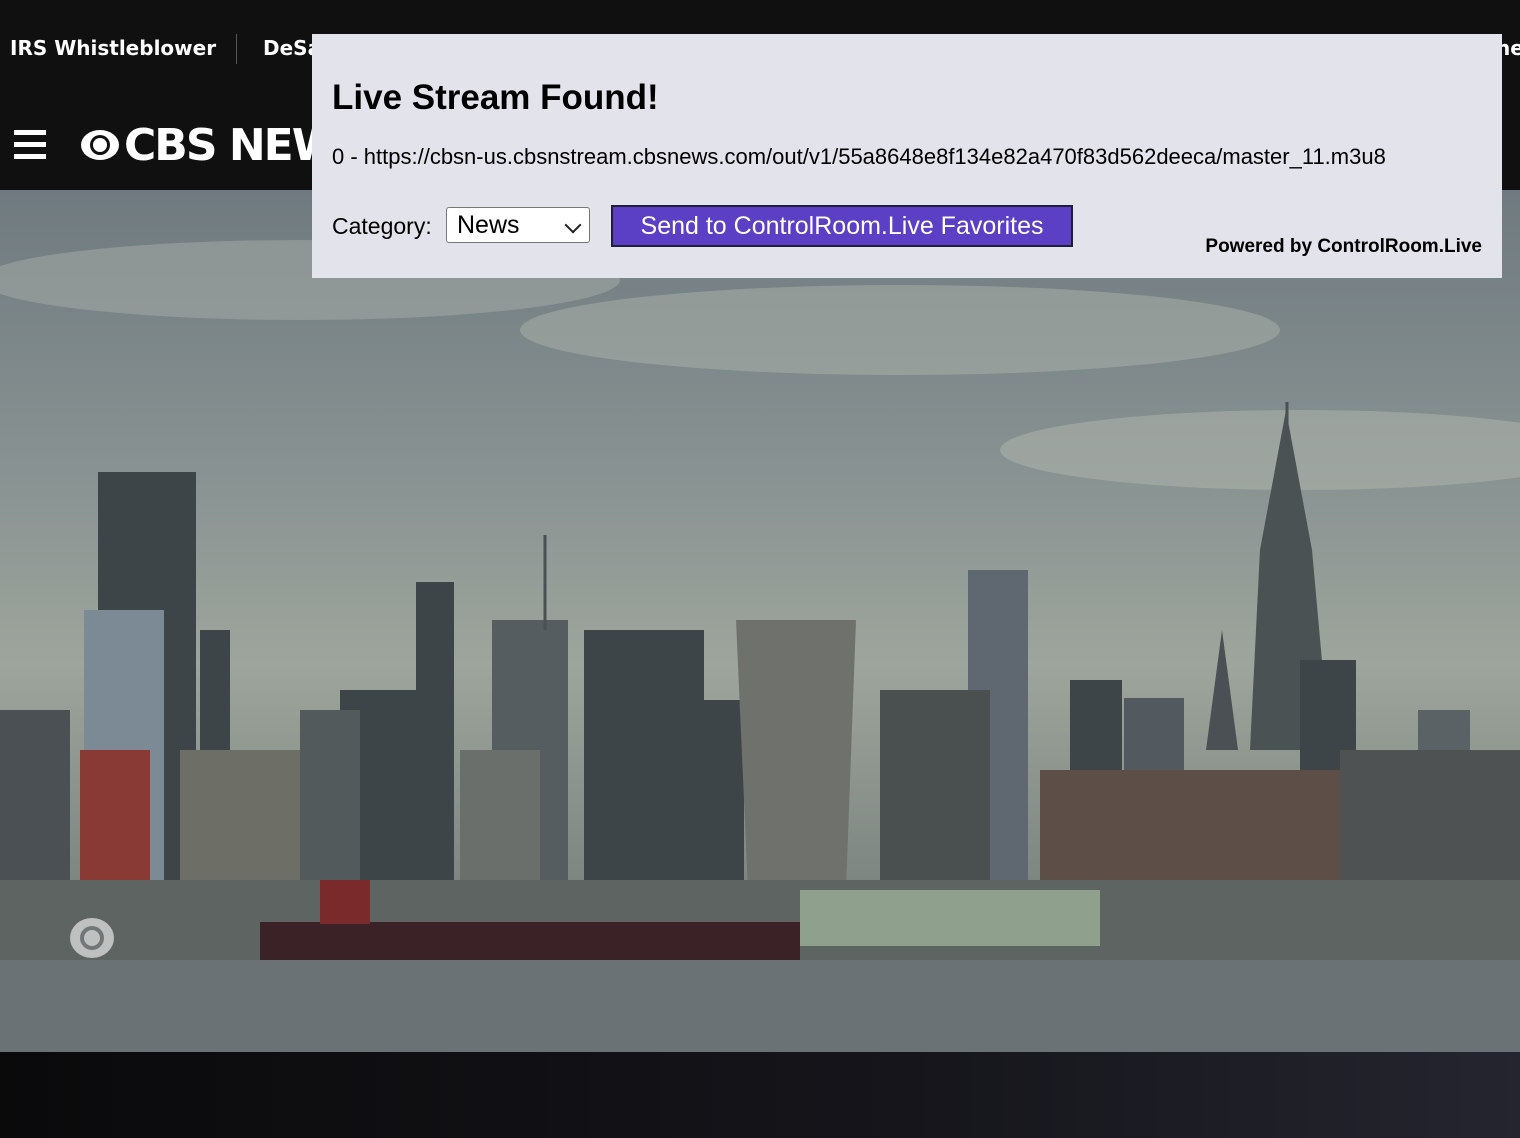 Image resolution: width=1520 pixels, height=1138 pixels. I want to click on logo-text: CBS NEW, so click(232, 145).